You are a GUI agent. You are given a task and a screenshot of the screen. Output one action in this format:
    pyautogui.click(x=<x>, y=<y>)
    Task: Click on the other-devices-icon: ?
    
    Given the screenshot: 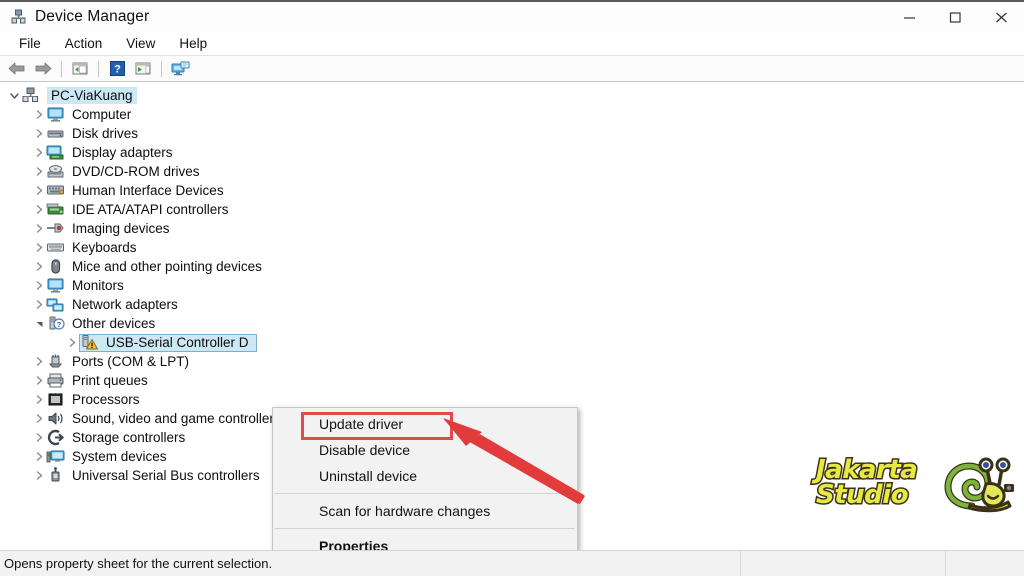 What is the action you would take?
    pyautogui.click(x=56, y=323)
    